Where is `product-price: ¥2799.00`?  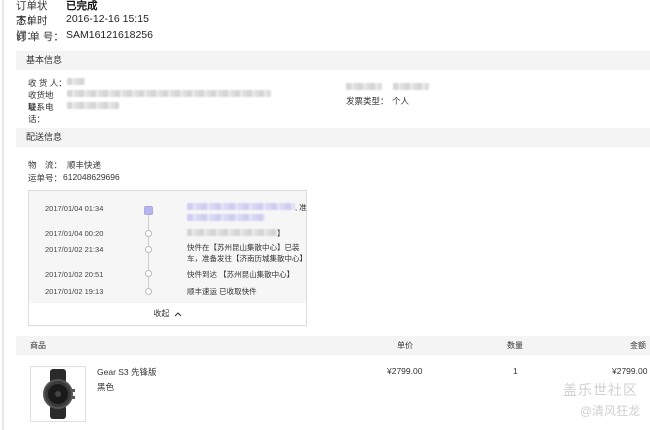 product-price: ¥2799.00 is located at coordinates (405, 371).